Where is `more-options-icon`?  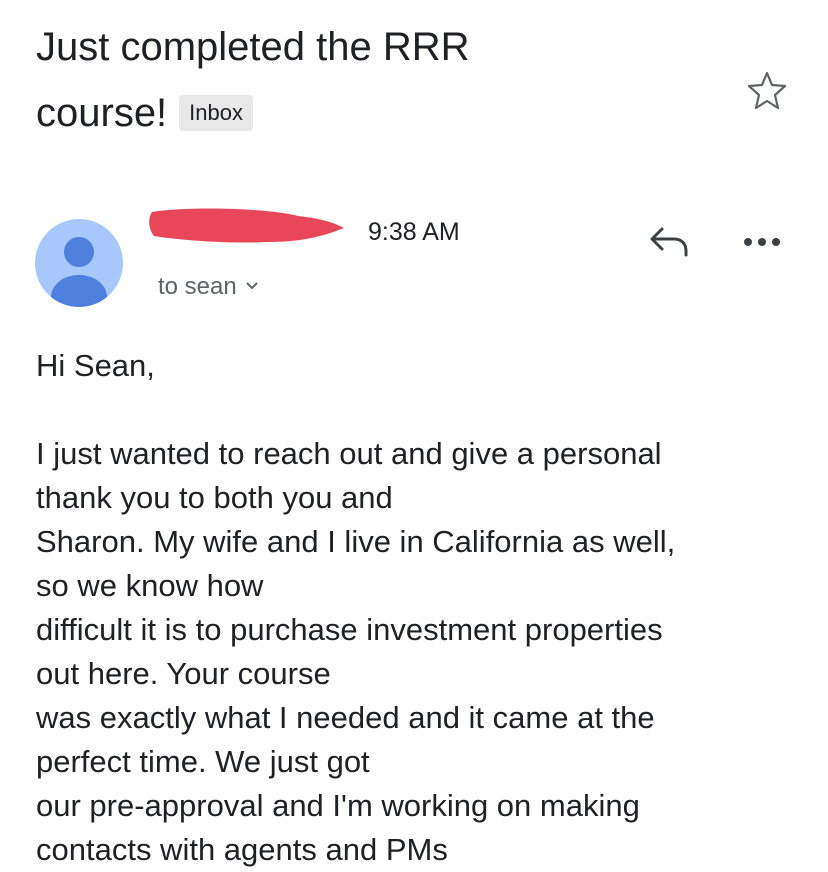 more-options-icon is located at coordinates (762, 242).